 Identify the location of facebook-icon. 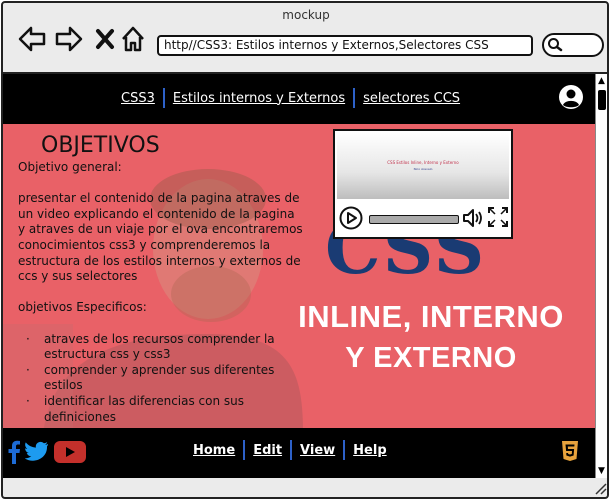
(14, 452).